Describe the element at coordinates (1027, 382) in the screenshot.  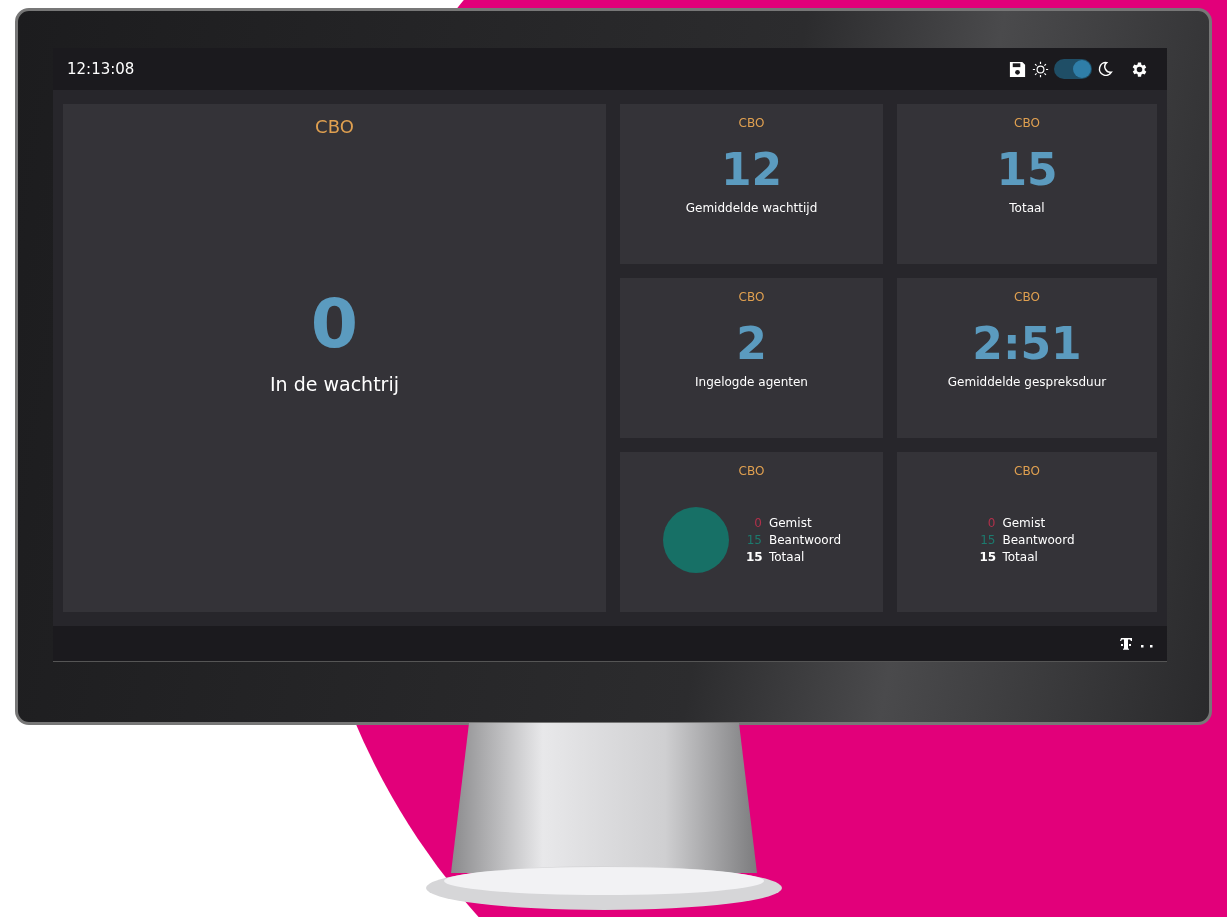
I see `stat-label: Gemiddelde gespreksduur` at that location.